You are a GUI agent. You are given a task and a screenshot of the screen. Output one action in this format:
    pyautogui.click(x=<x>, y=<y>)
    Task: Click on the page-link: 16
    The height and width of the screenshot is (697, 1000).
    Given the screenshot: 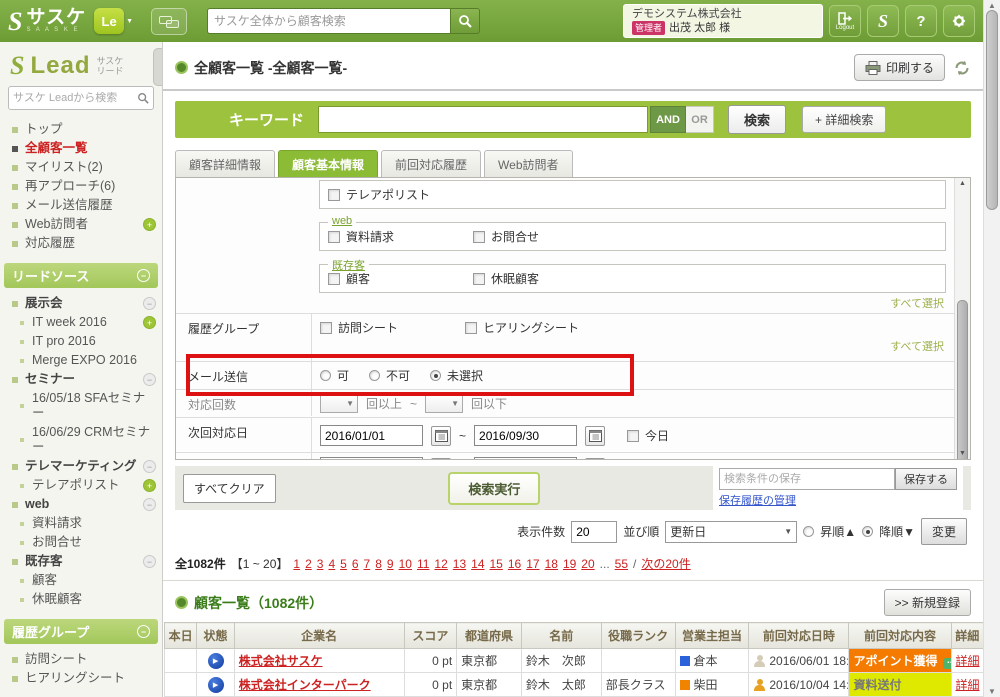 What is the action you would take?
    pyautogui.click(x=514, y=564)
    